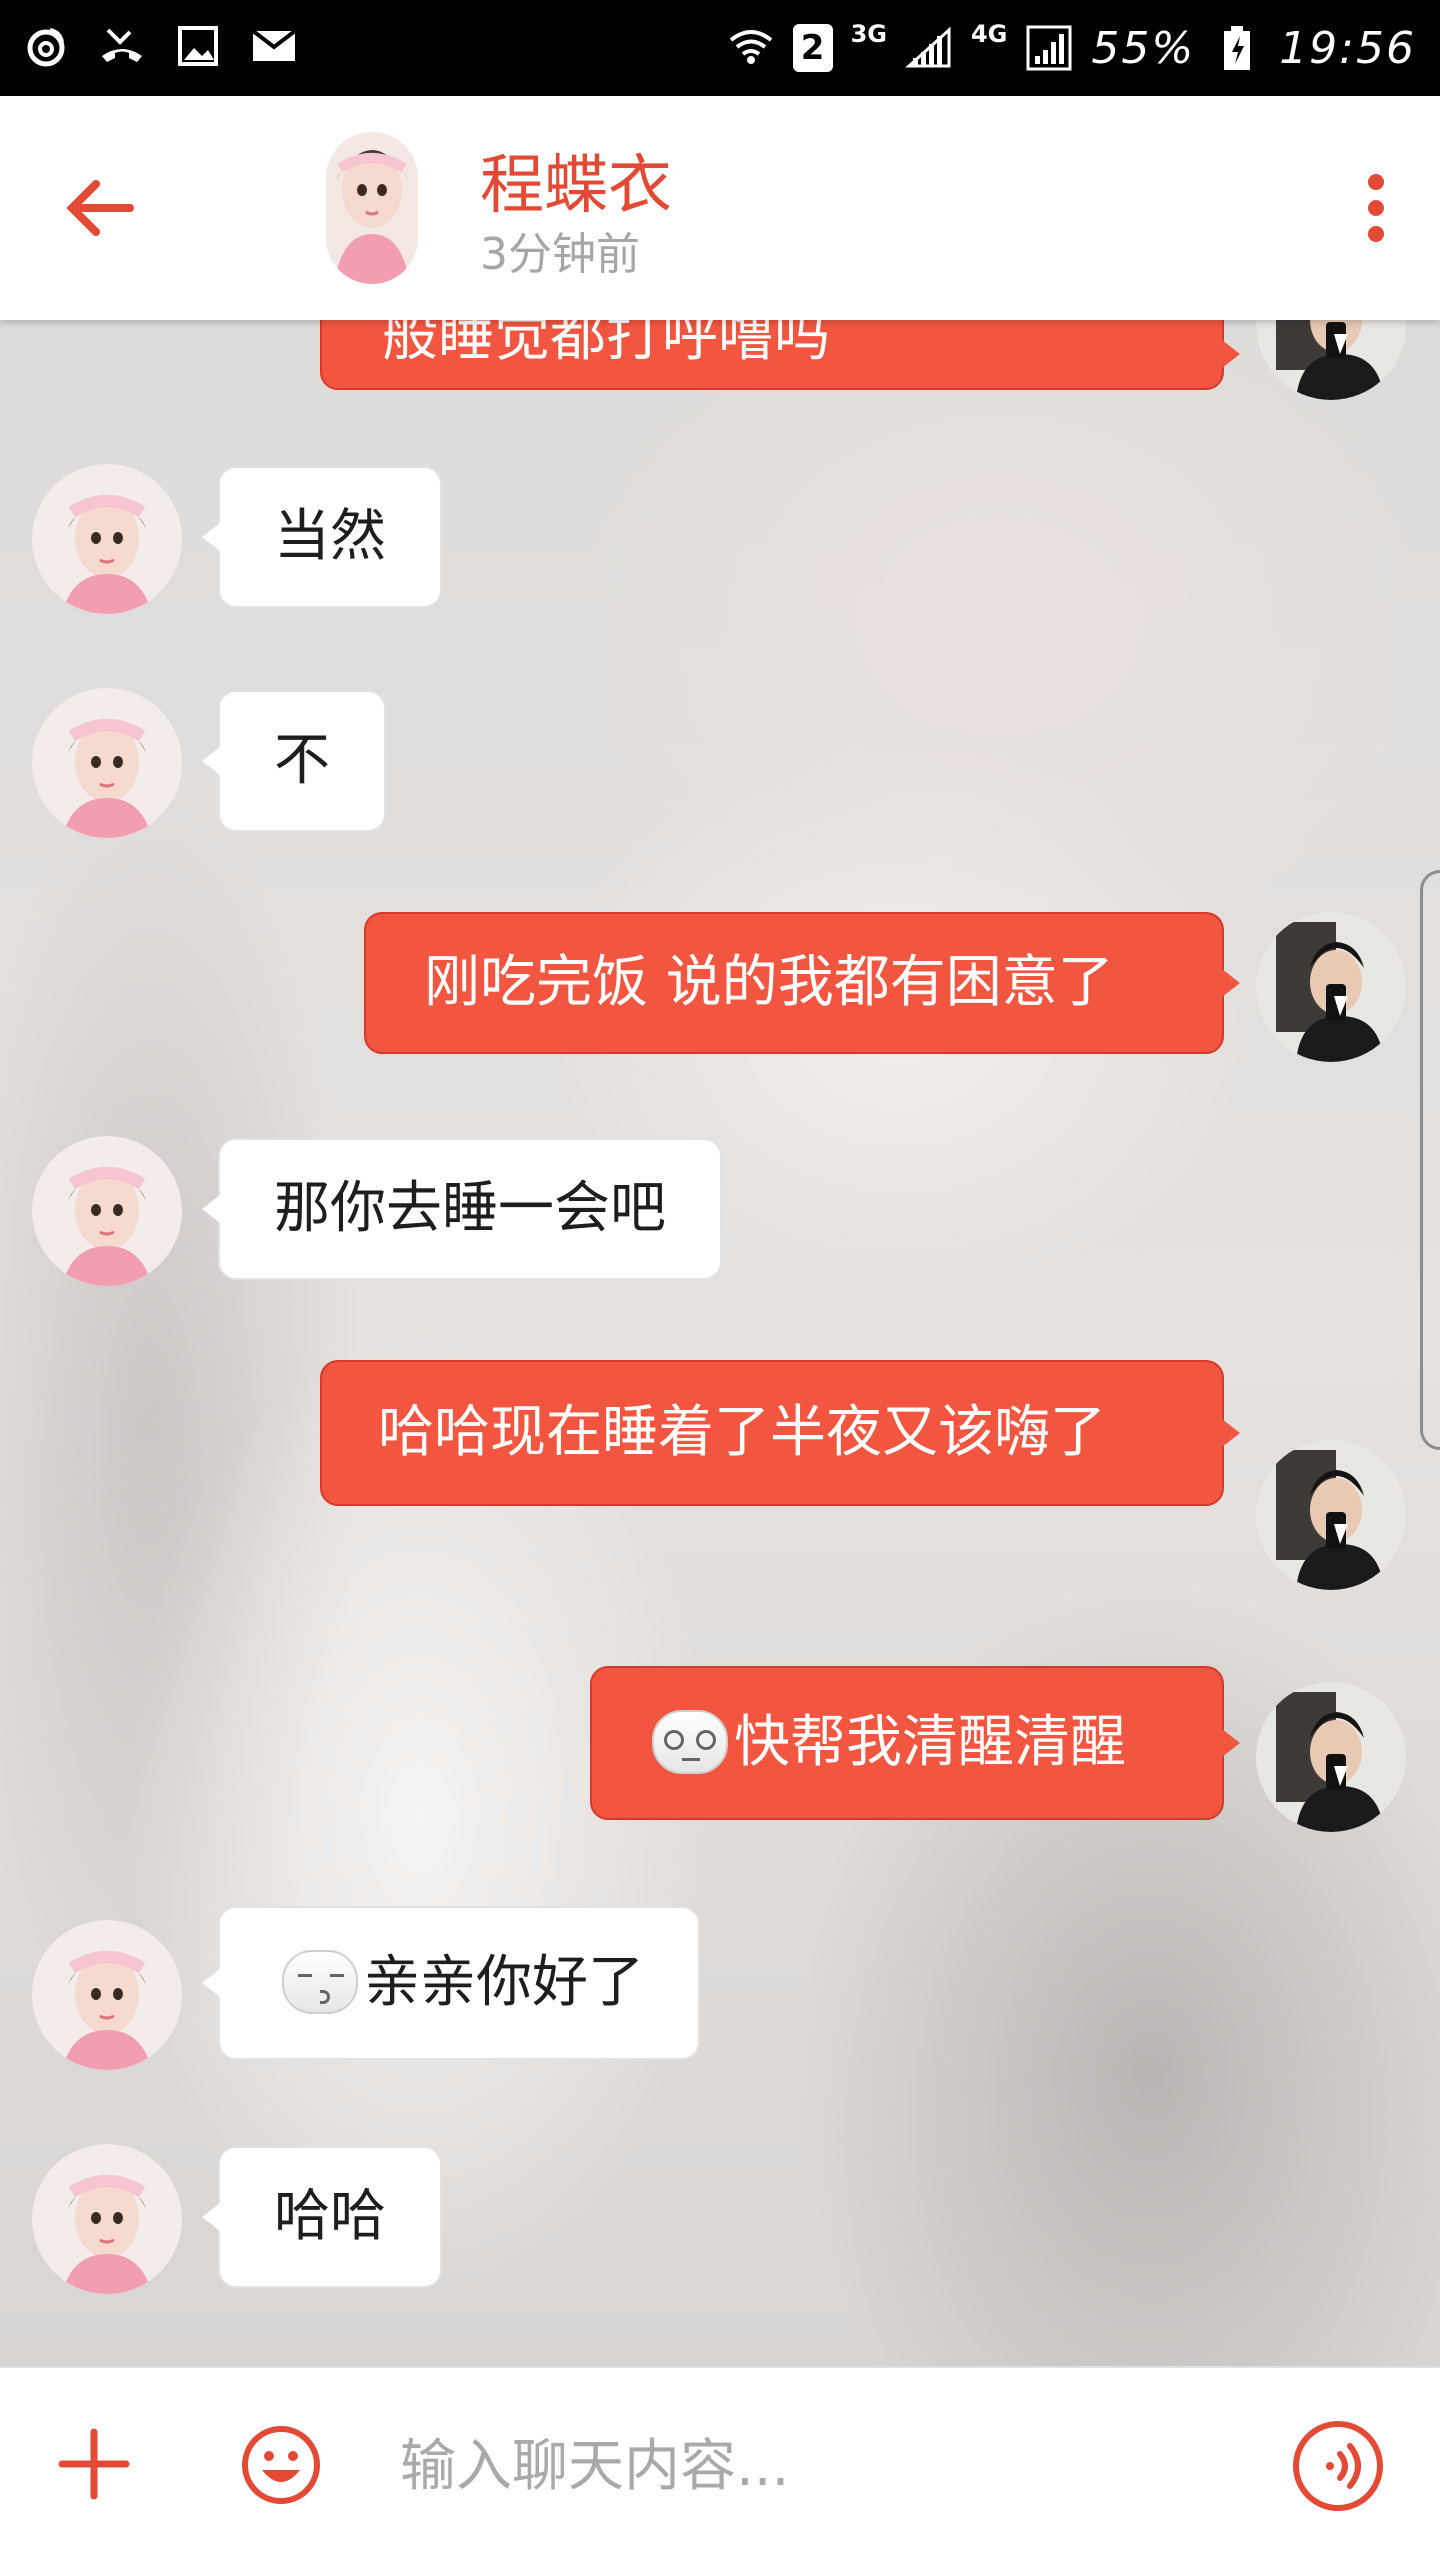 This screenshot has height=2560, width=1440. What do you see at coordinates (122, 46) in the screenshot?
I see `missed-call-icon` at bounding box center [122, 46].